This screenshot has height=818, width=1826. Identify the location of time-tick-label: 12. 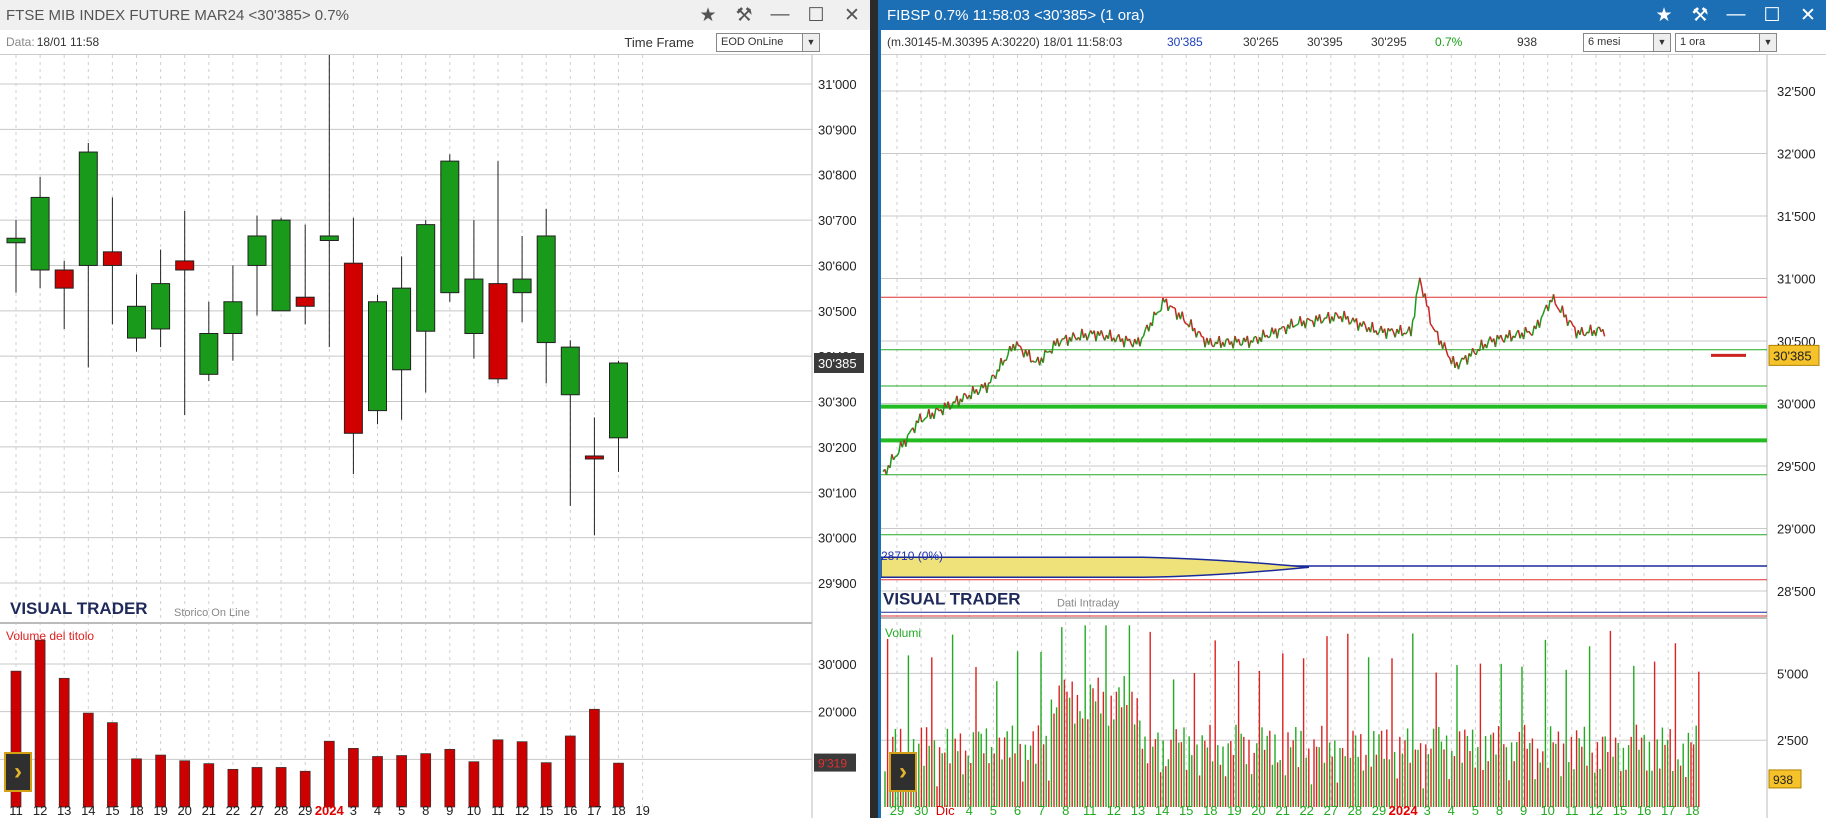
(40, 810).